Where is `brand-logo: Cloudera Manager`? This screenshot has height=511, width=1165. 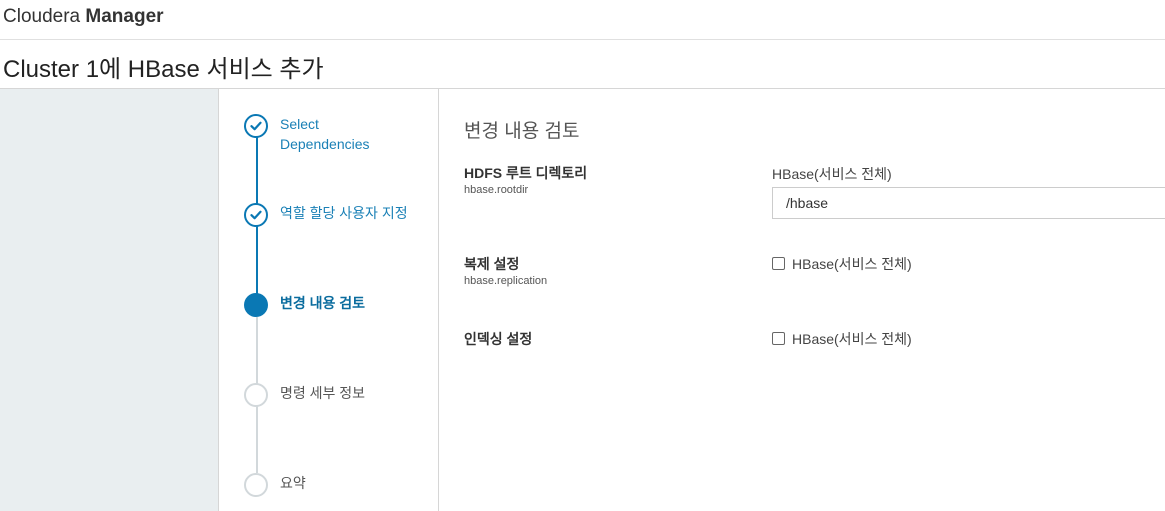
brand-logo: Cloudera Manager is located at coordinates (83, 17).